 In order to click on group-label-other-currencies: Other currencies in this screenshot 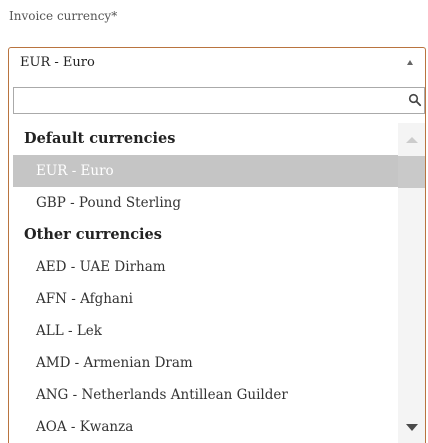, I will do `click(93, 234)`.